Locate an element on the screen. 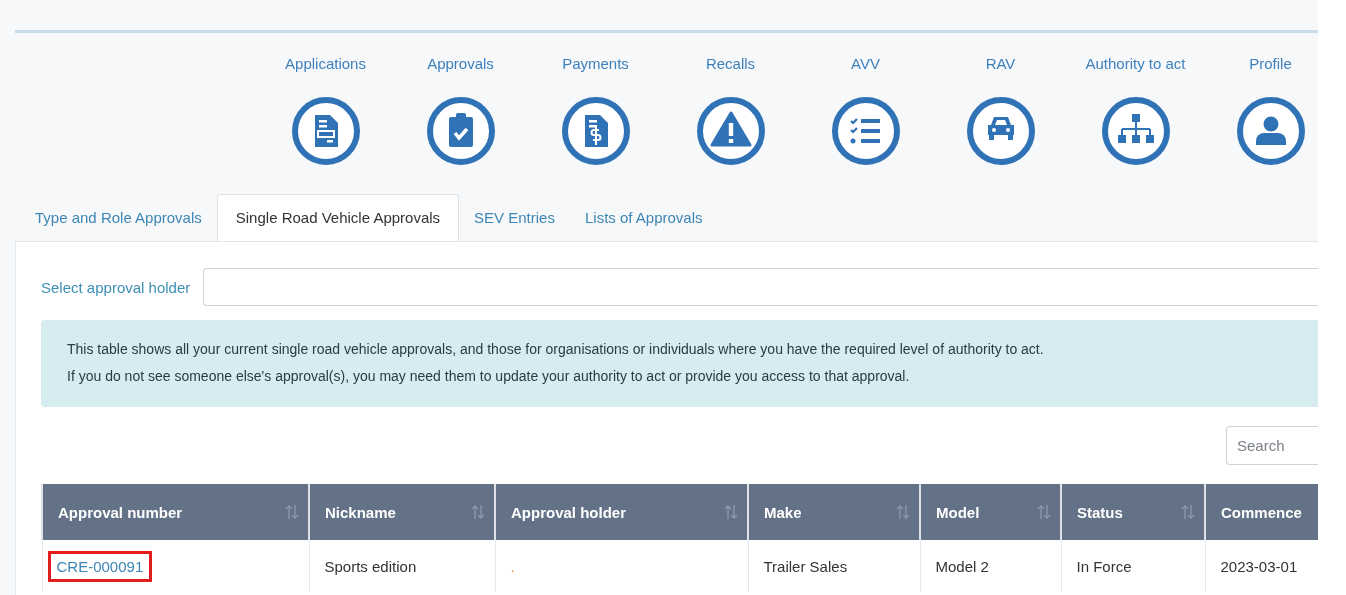  info-text: This table shows all your current single road vehicle approvals, and those for organisations or individuals where you have the required level of authority to act. is located at coordinates (556, 349).